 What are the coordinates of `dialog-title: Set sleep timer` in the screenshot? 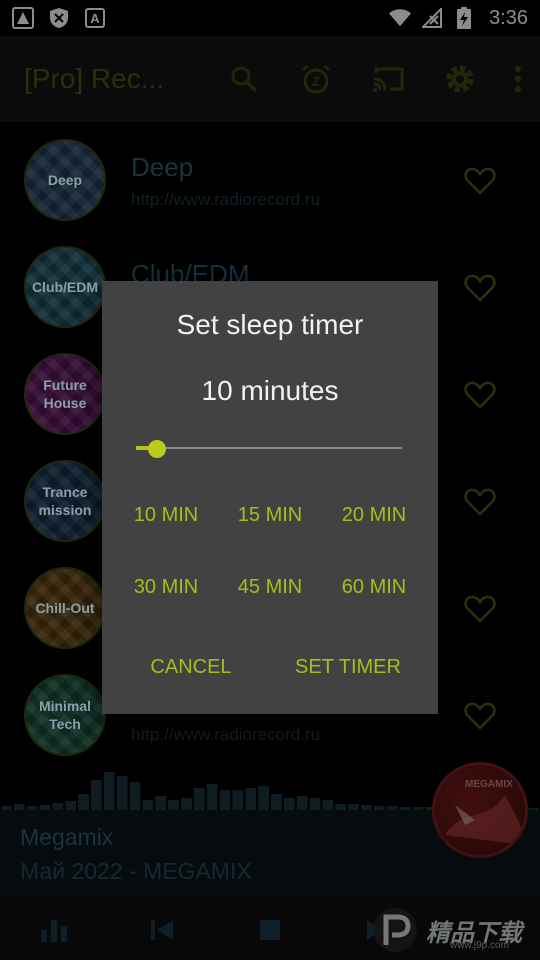 It's located at (270, 324).